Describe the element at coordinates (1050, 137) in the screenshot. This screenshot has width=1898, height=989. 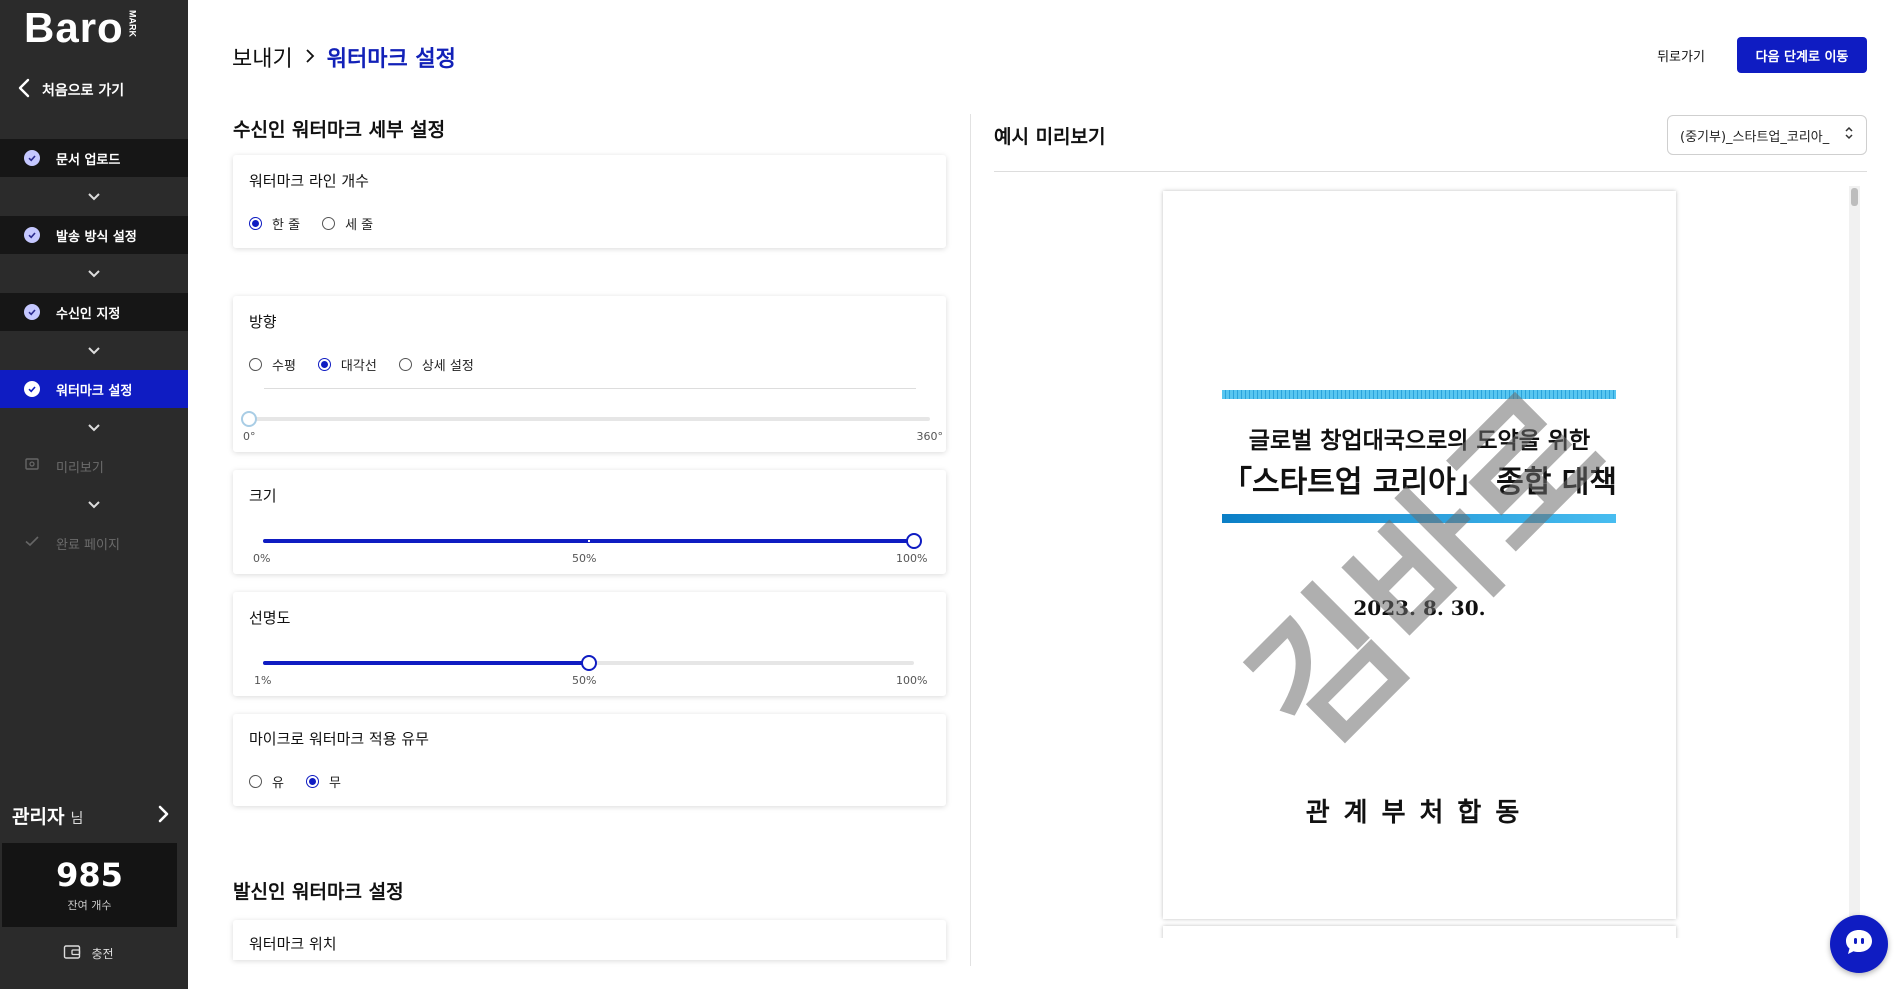
I see `preview-title: 예시 미리보기` at that location.